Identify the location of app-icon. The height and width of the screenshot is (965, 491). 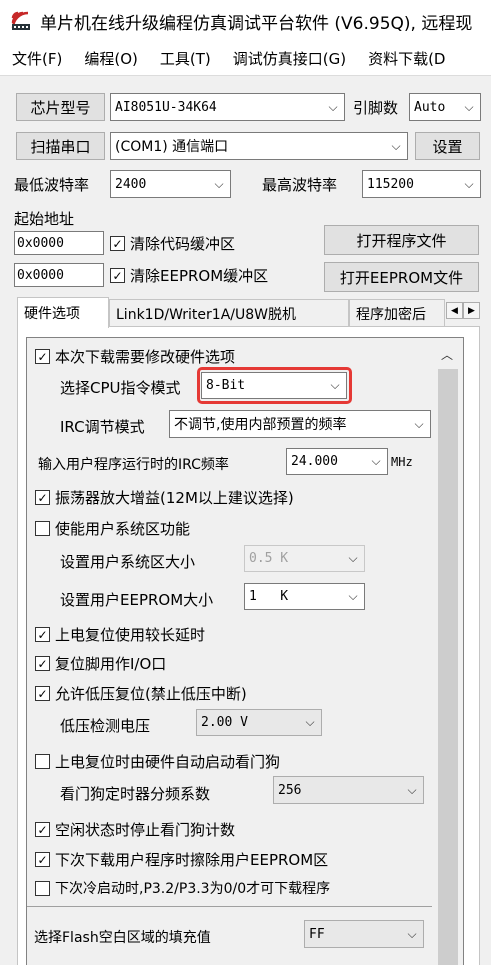
(21, 21).